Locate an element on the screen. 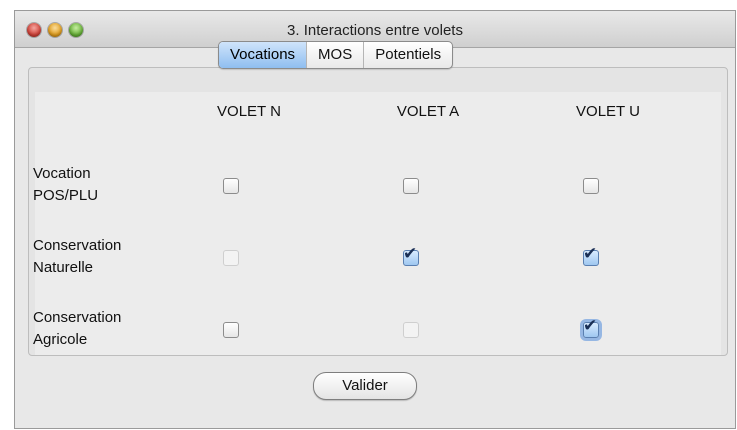 The height and width of the screenshot is (430, 737). row-label-vocation-pos-plu: Vocation POS/PLU is located at coordinates (65, 185).